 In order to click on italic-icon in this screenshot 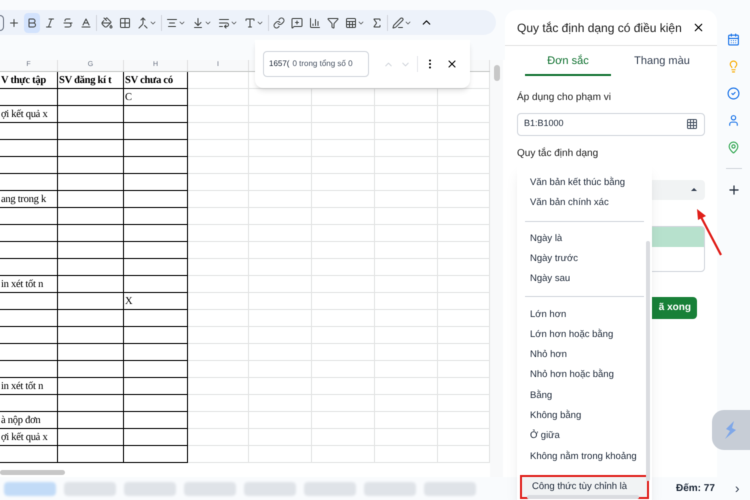, I will do `click(50, 22)`.